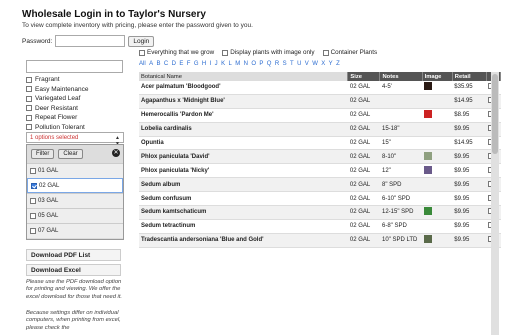  I want to click on alpha-link: L, so click(229, 64).